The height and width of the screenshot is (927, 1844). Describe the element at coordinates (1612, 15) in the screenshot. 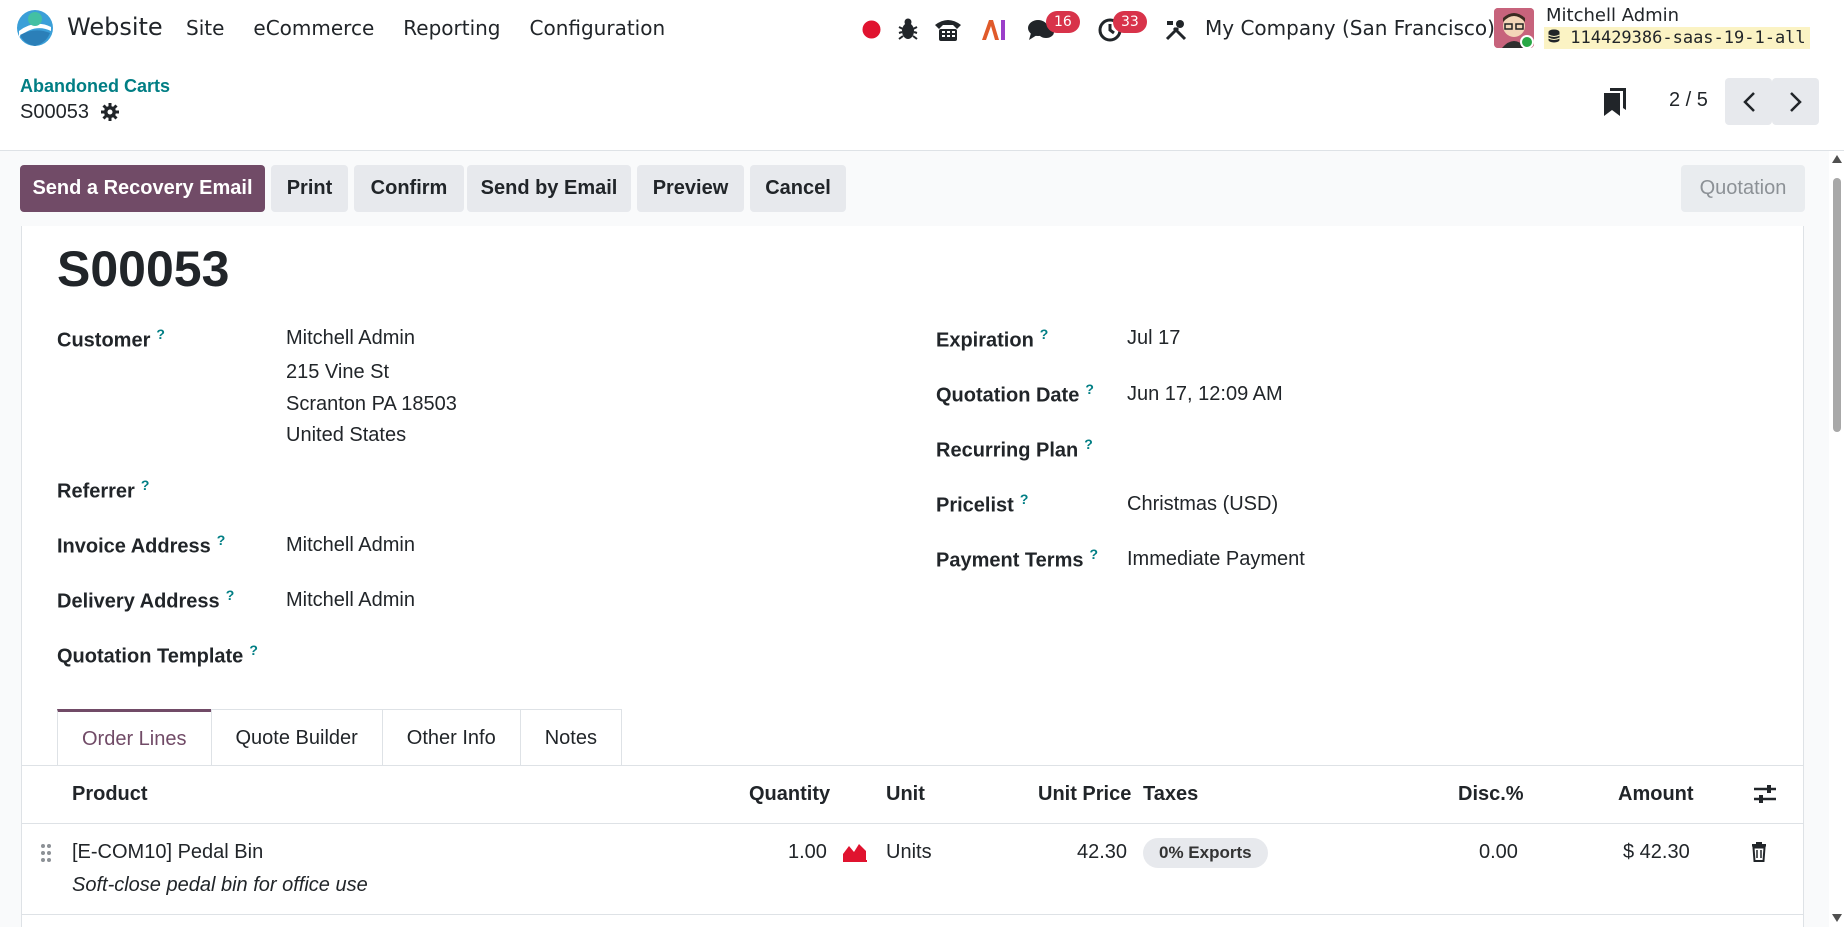

I see `user-name: Mitchell Admin` at that location.